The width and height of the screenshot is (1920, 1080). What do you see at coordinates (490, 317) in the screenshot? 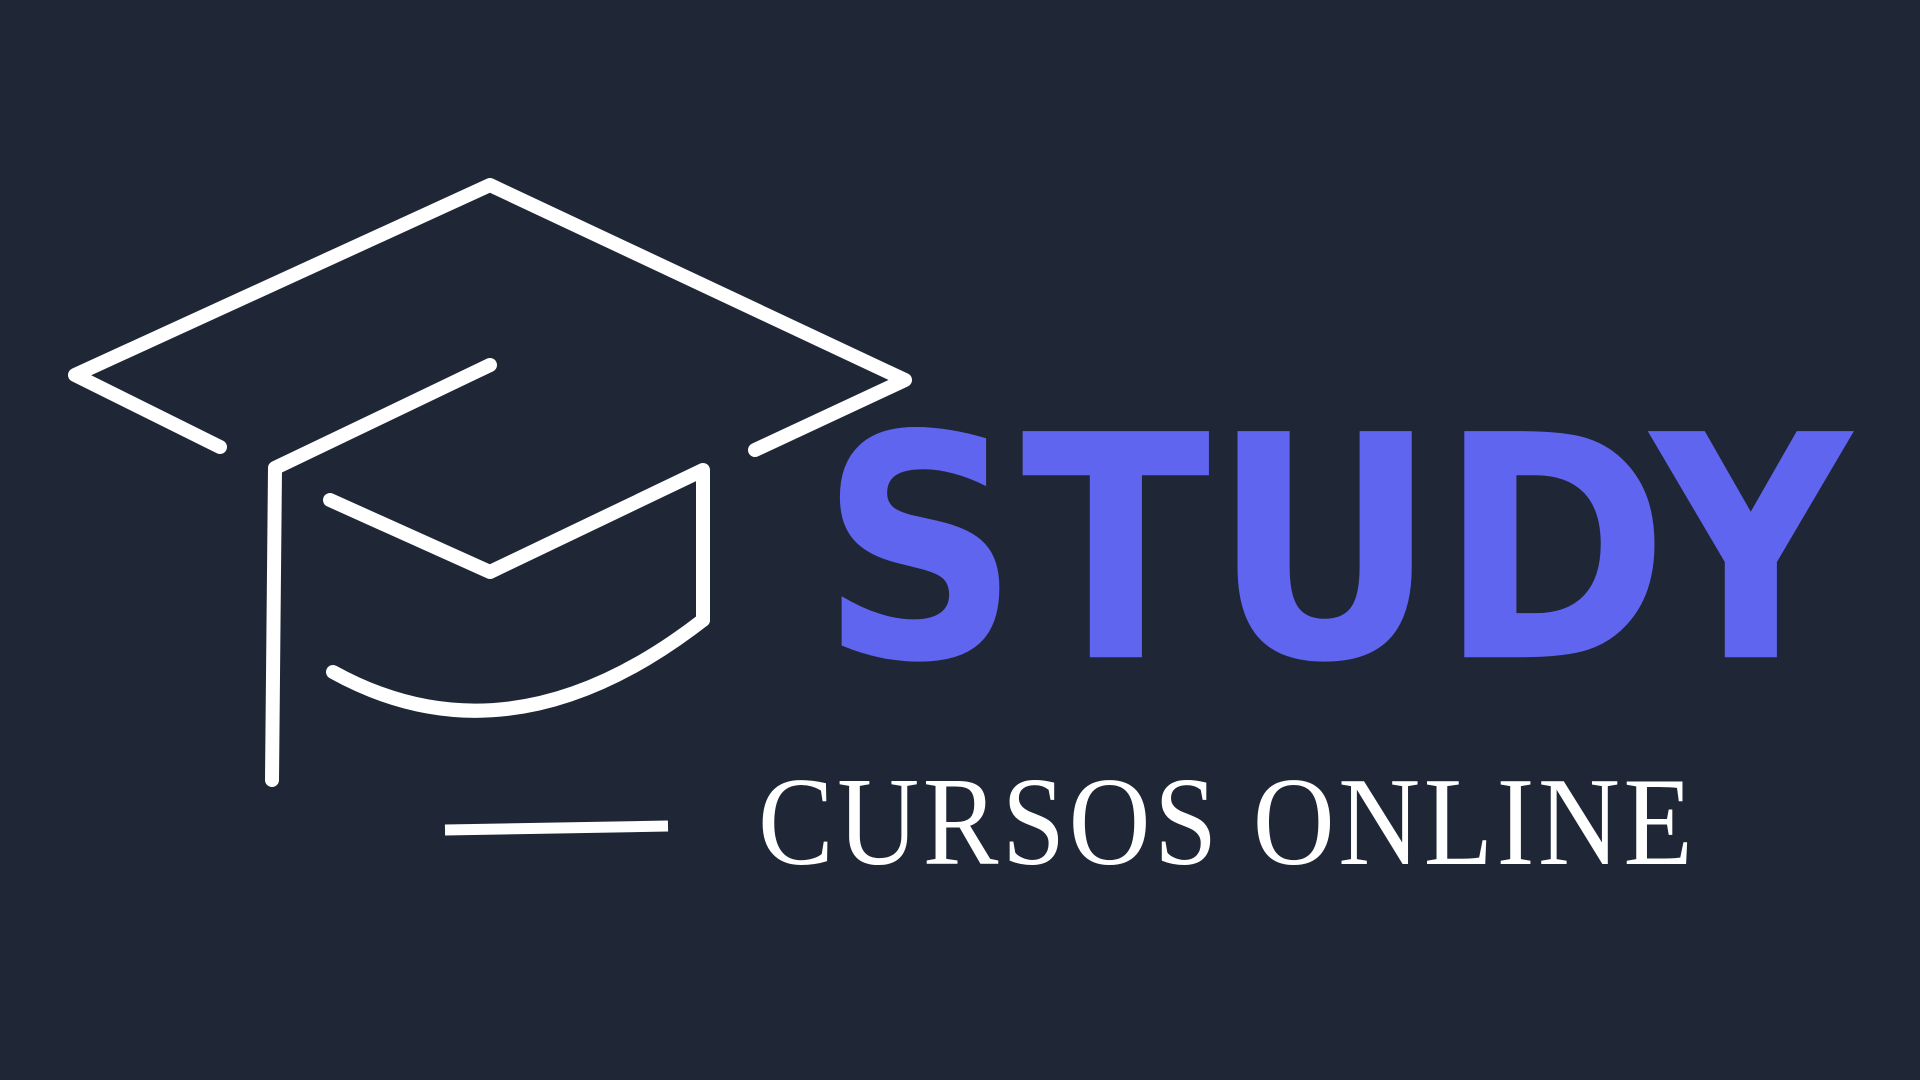
I see `cap-board-left` at bounding box center [490, 317].